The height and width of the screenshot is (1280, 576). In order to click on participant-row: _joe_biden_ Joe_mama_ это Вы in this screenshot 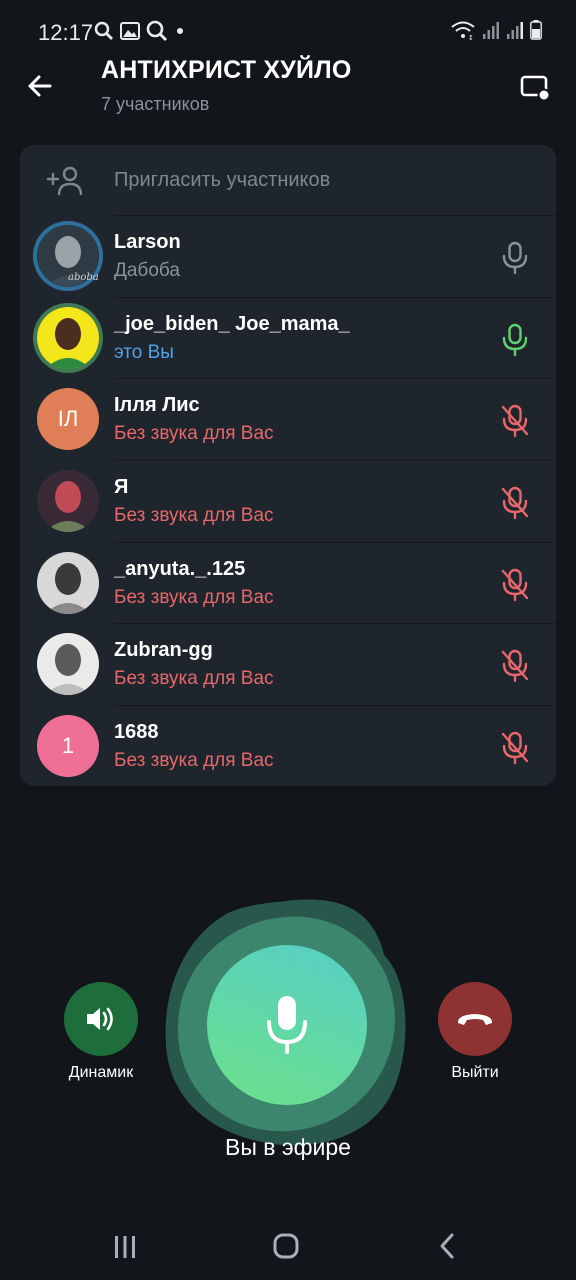, I will do `click(288, 337)`.